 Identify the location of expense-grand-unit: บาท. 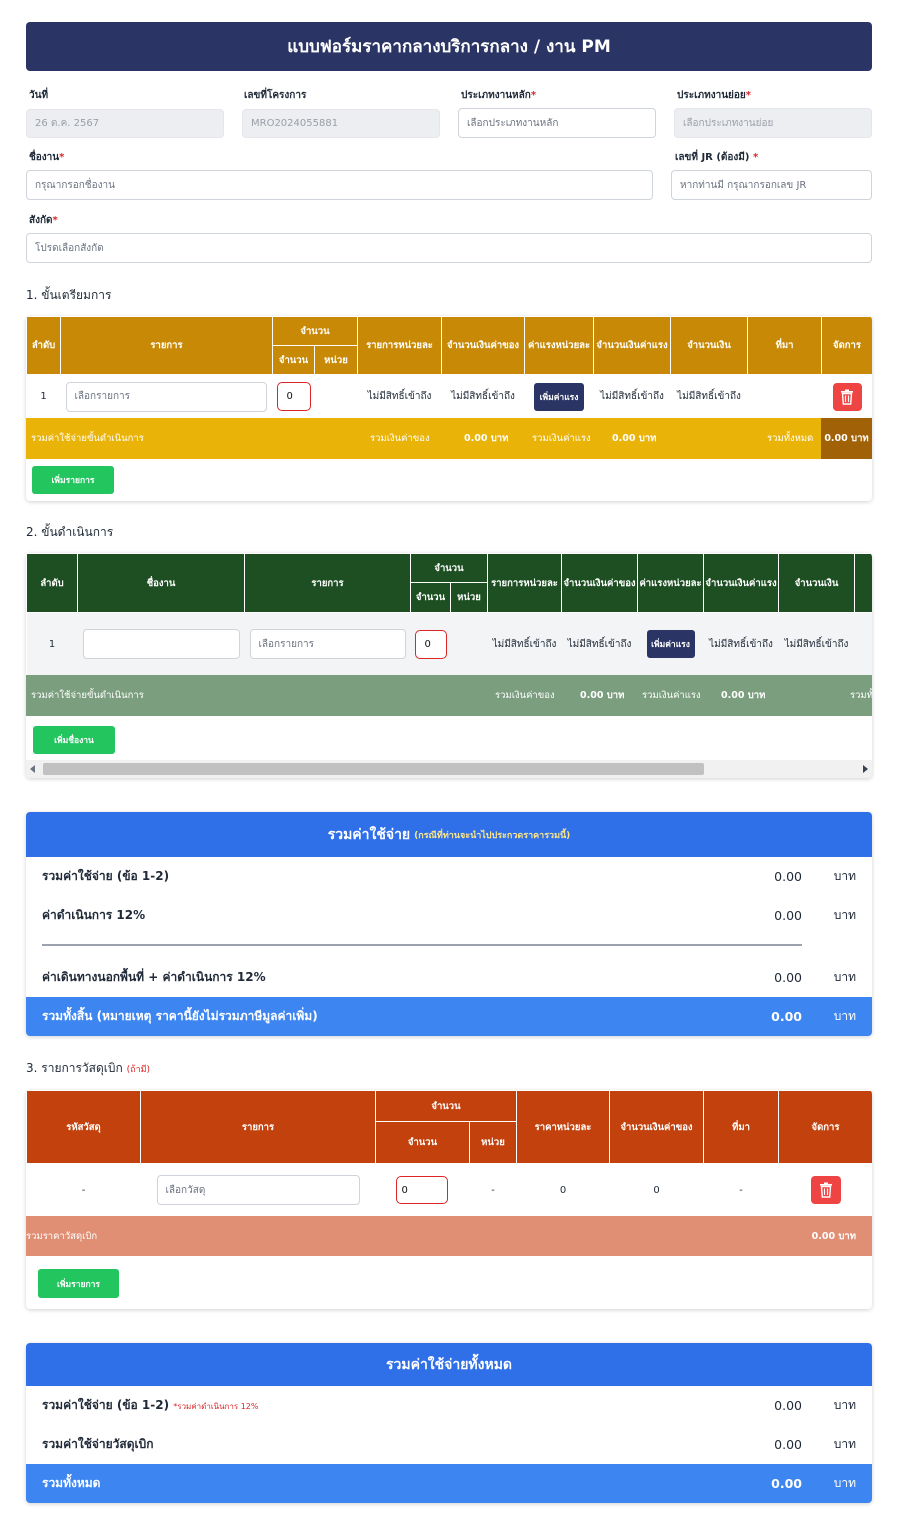
(844, 1016).